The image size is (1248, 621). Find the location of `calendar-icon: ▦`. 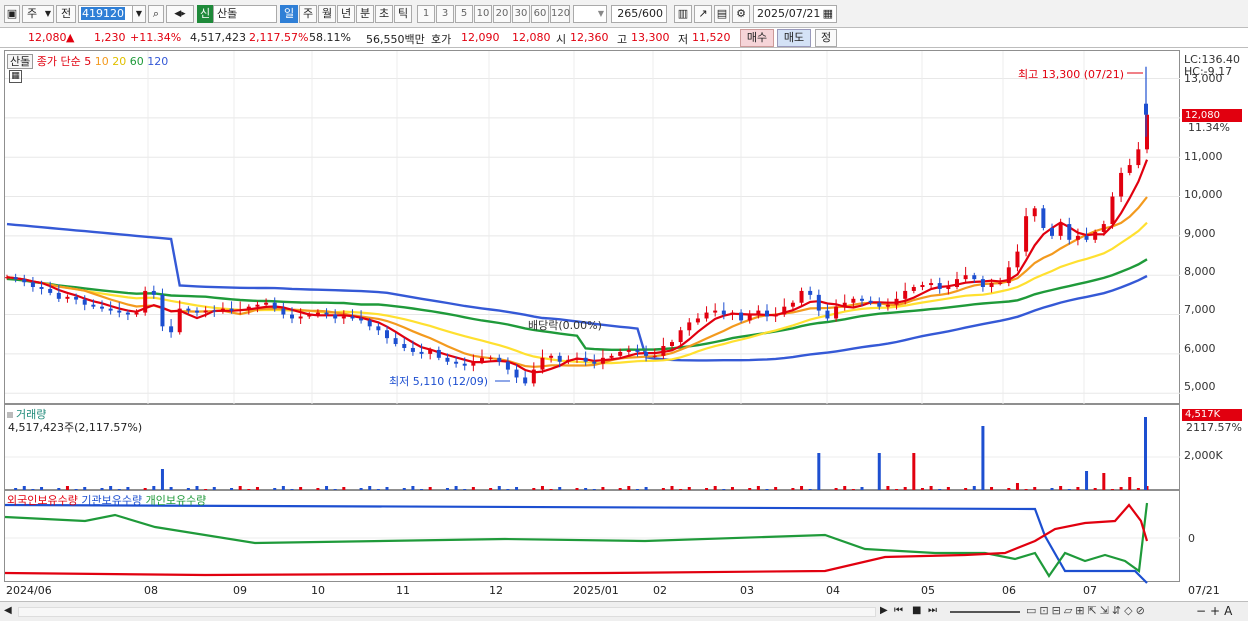

calendar-icon: ▦ is located at coordinates (828, 14).